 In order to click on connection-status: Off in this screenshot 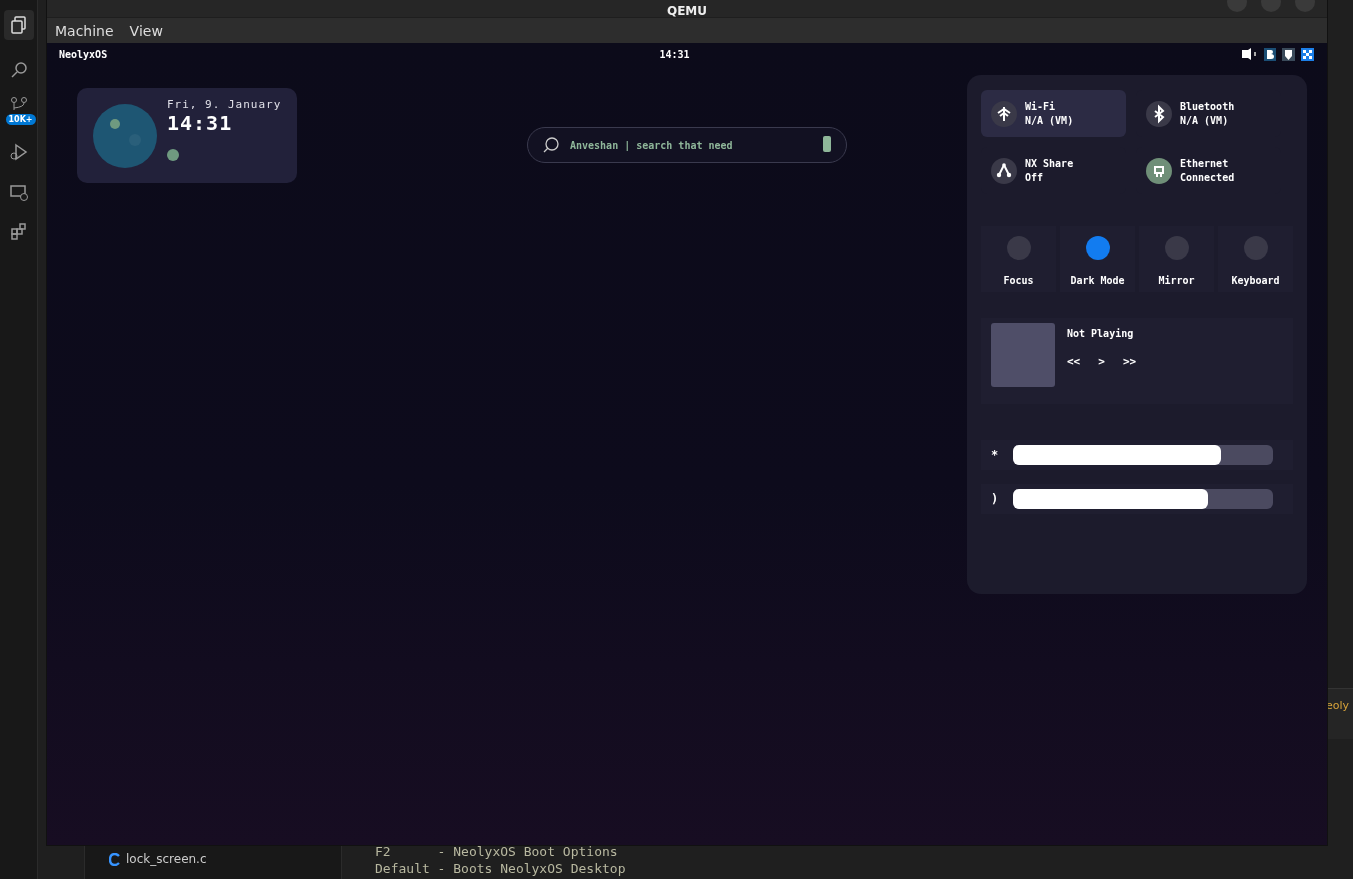, I will do `click(1035, 177)`.